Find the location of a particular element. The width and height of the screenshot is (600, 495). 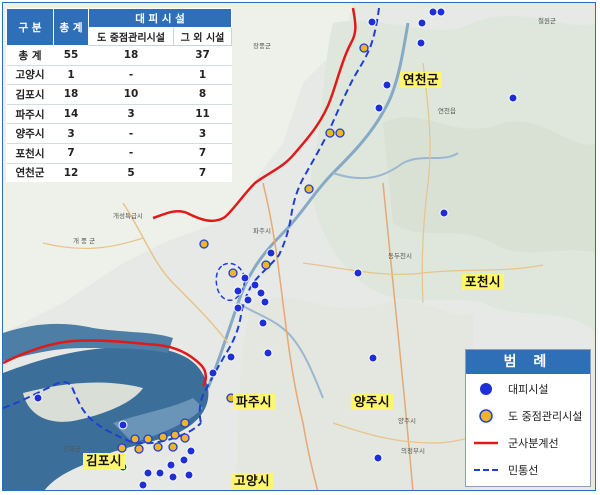

region-label-yeoncheon: 연천군 is located at coordinates (421, 80).